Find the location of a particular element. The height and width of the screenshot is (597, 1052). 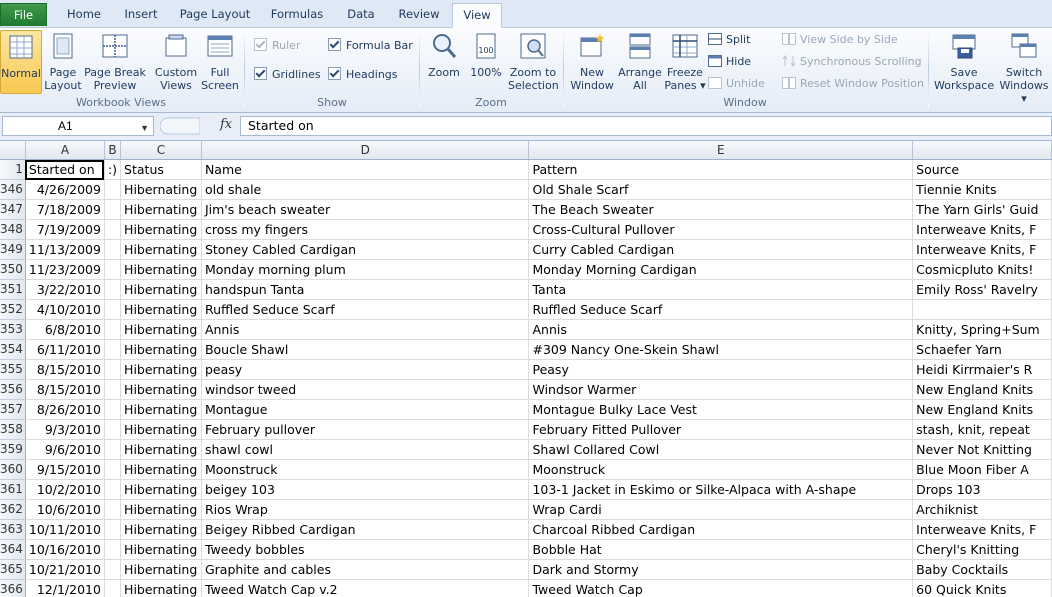

row-header: 351 is located at coordinates (13, 289).